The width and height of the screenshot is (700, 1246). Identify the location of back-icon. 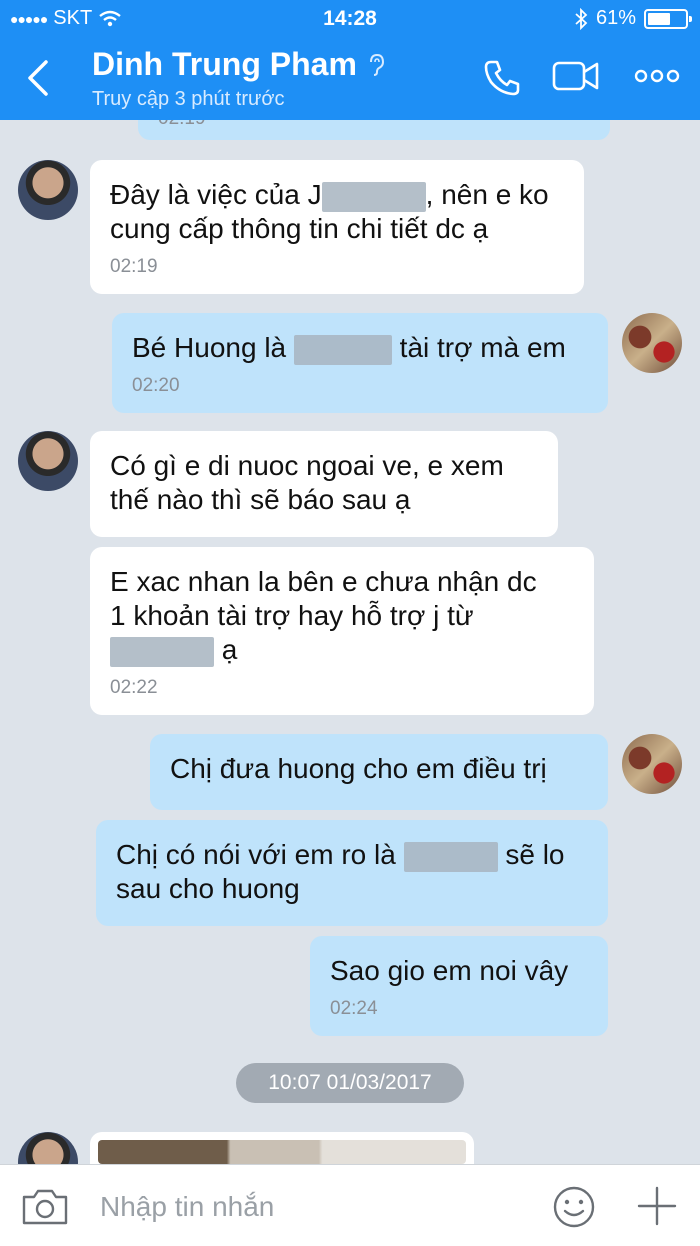
(40, 78).